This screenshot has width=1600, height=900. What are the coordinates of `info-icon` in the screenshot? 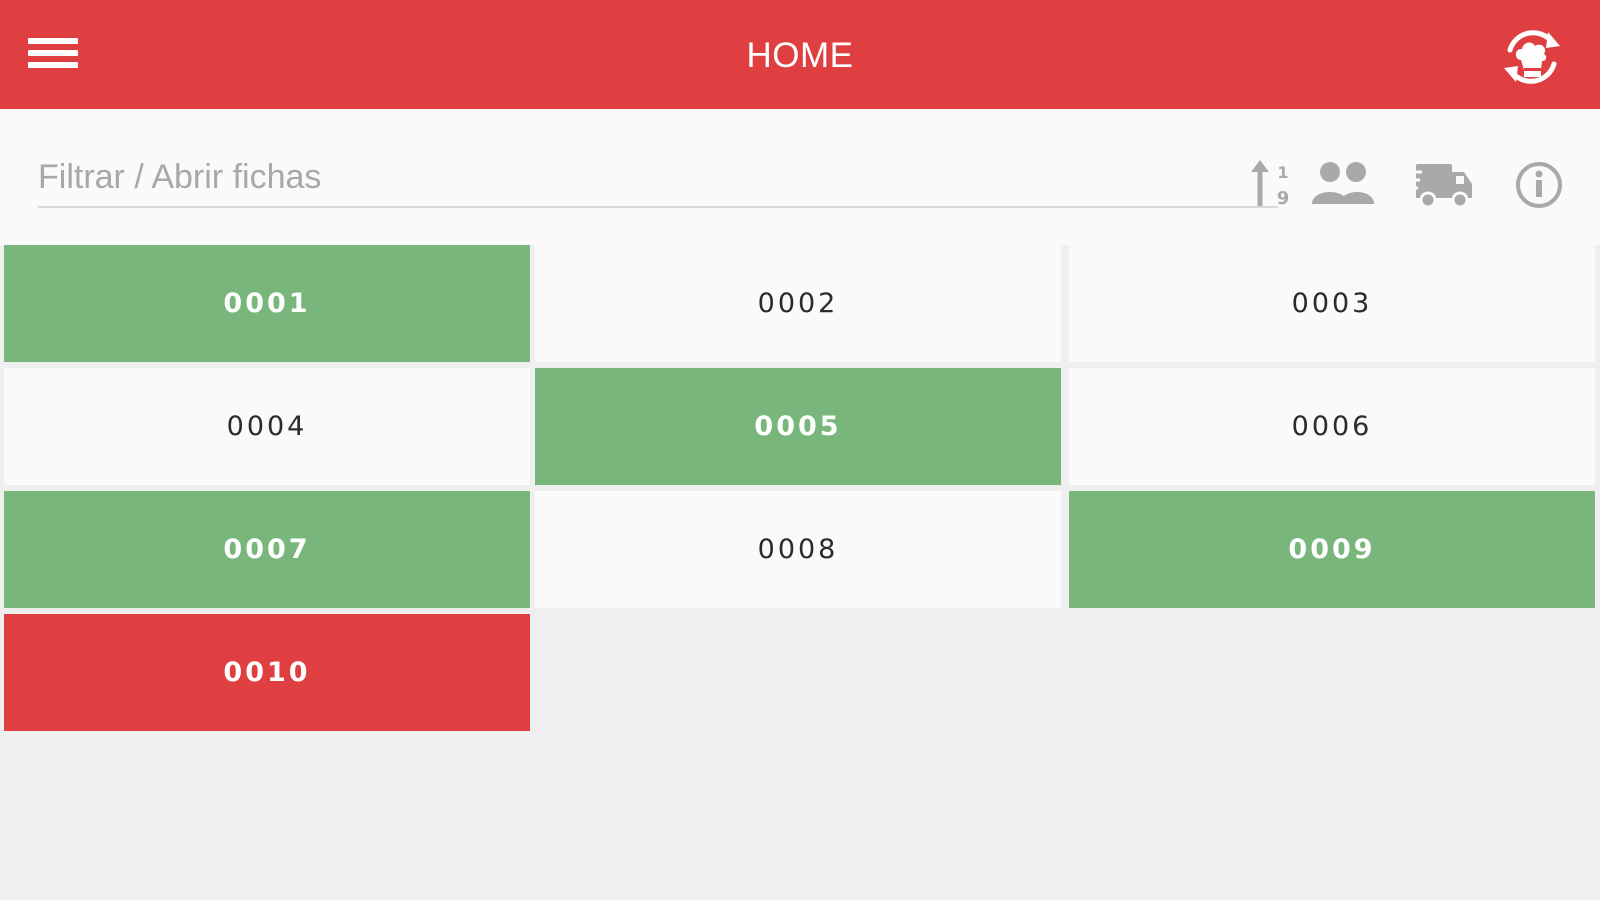 It's located at (1539, 185).